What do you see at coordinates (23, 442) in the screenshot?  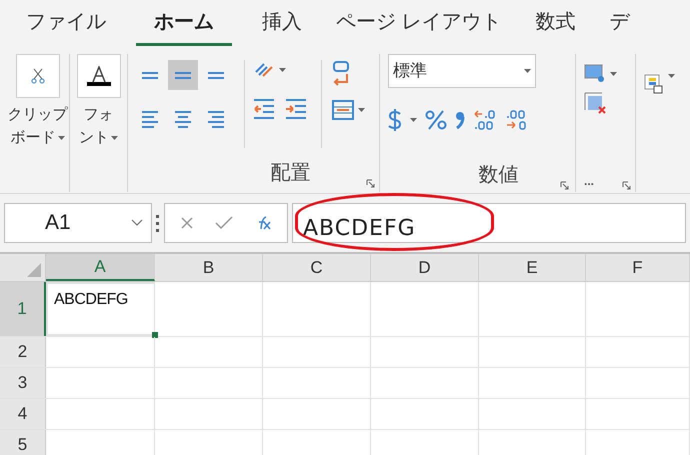 I see `row-header: 5` at bounding box center [23, 442].